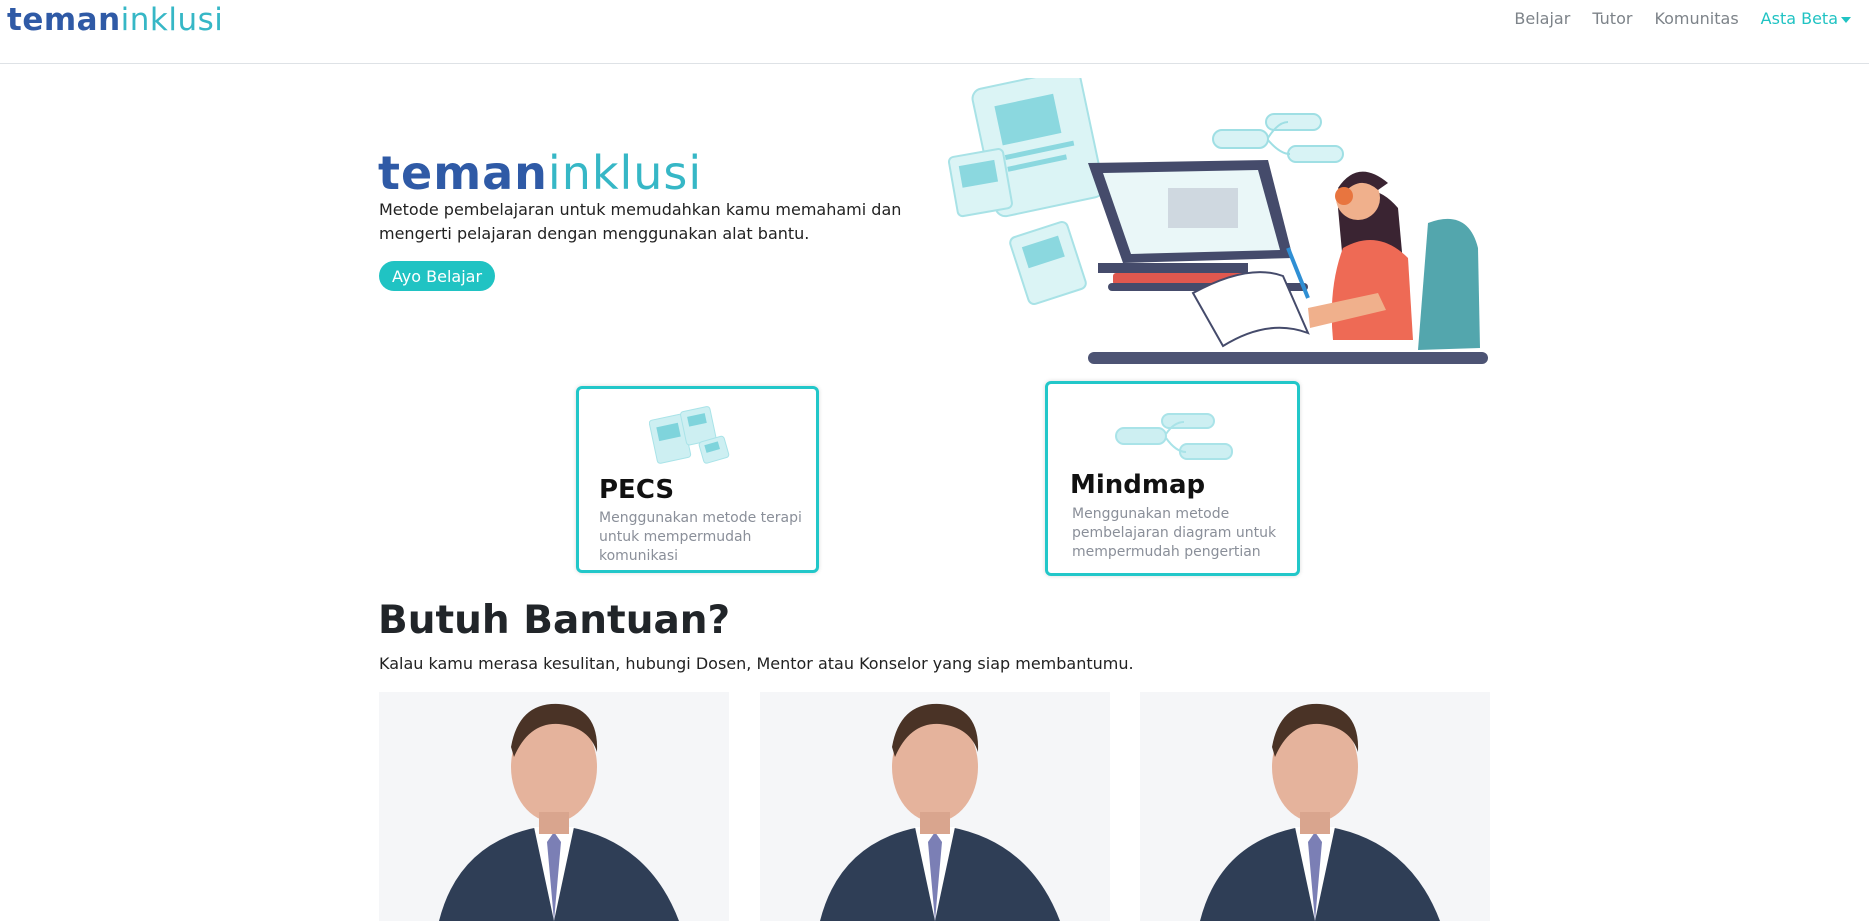  What do you see at coordinates (463, 173) in the screenshot?
I see `hero-logo-part1: teman` at bounding box center [463, 173].